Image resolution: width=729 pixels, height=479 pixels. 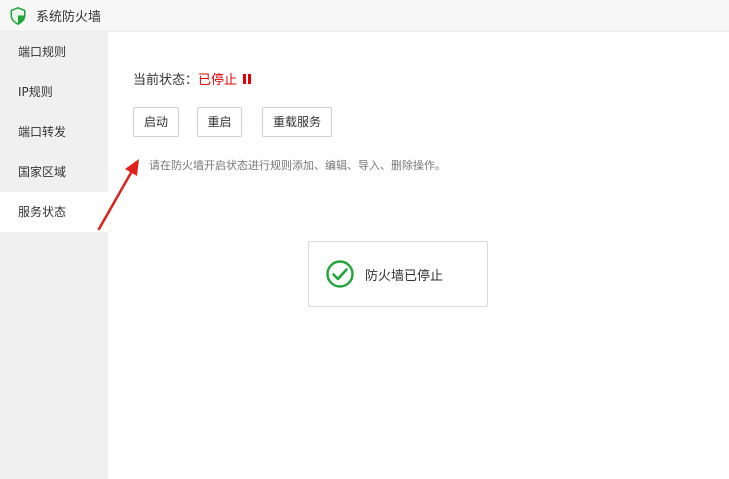 I want to click on toast-message: 防火墙已停止, so click(x=404, y=276).